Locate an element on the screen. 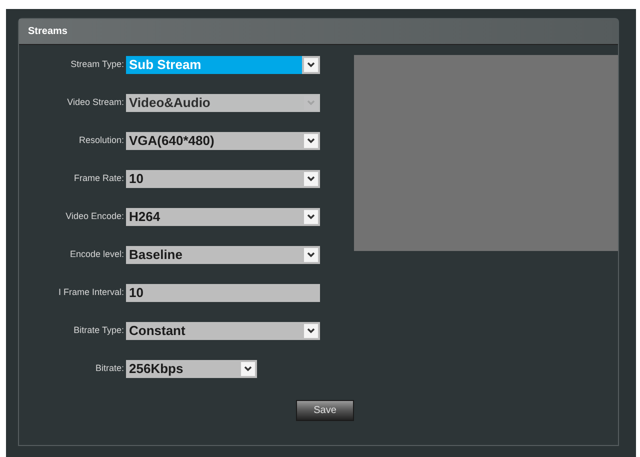 The image size is (640, 457). field-label: Resolution: is located at coordinates (101, 141).